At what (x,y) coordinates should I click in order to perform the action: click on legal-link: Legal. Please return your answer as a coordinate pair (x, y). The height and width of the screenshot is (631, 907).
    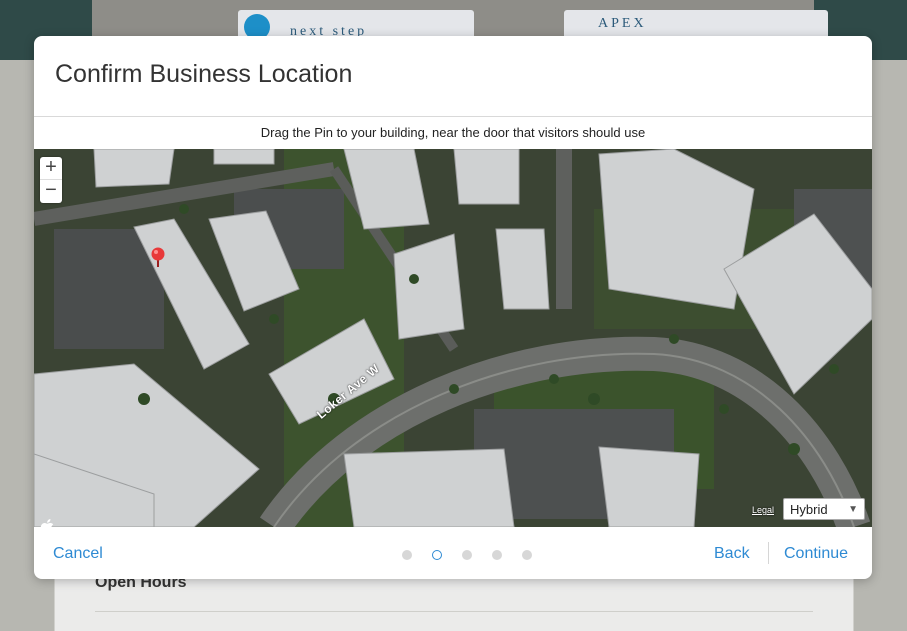
    Looking at the image, I should click on (763, 510).